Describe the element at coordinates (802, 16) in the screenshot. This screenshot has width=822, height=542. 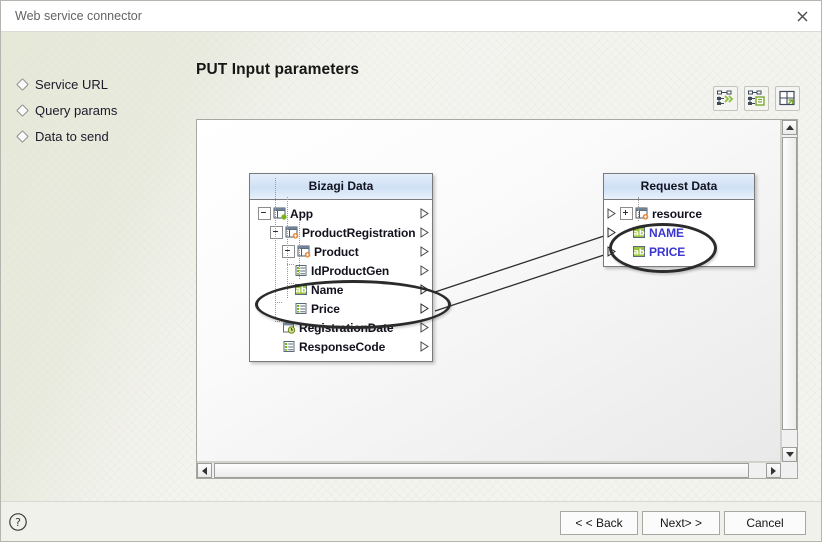
I see `close-icon` at that location.